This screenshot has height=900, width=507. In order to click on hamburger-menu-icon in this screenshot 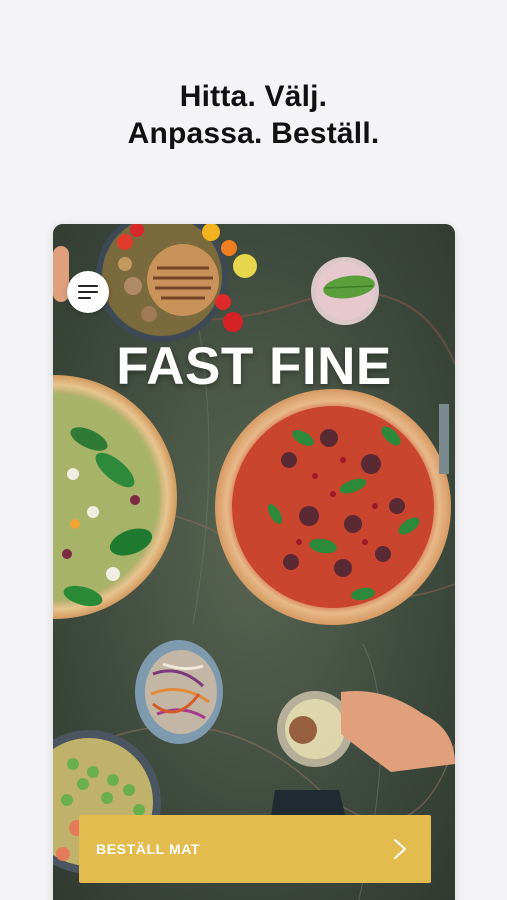, I will do `click(88, 292)`.